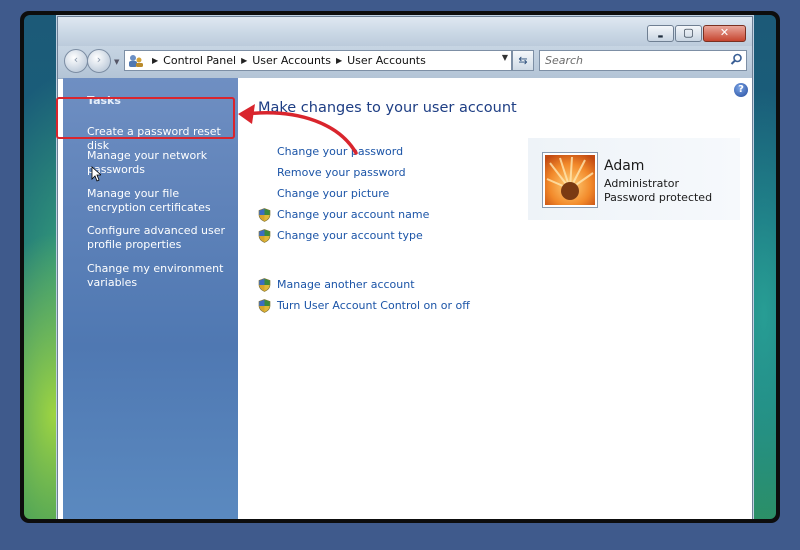  I want to click on page-title: Make changes to your user account, so click(387, 108).